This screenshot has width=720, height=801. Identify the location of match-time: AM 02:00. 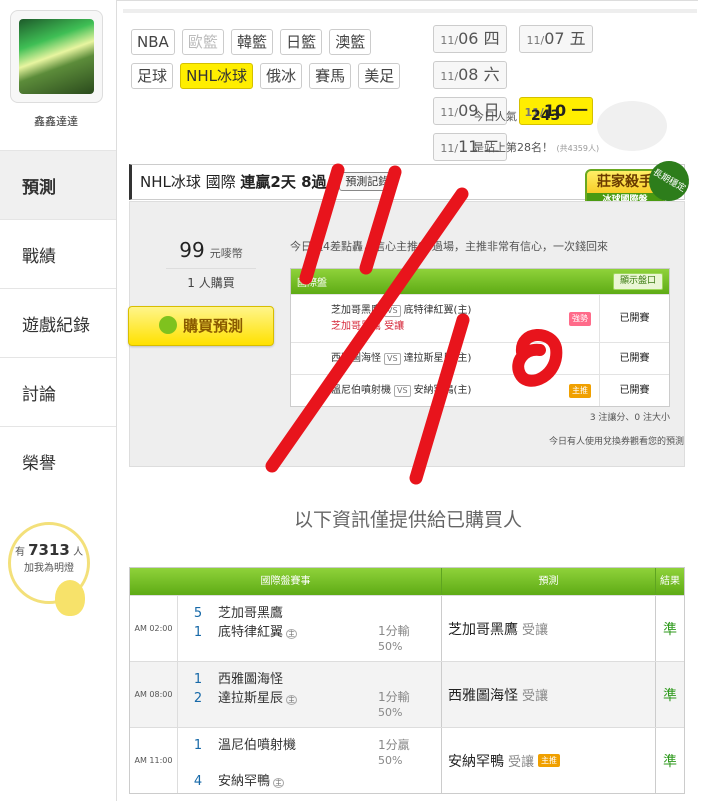
(154, 628).